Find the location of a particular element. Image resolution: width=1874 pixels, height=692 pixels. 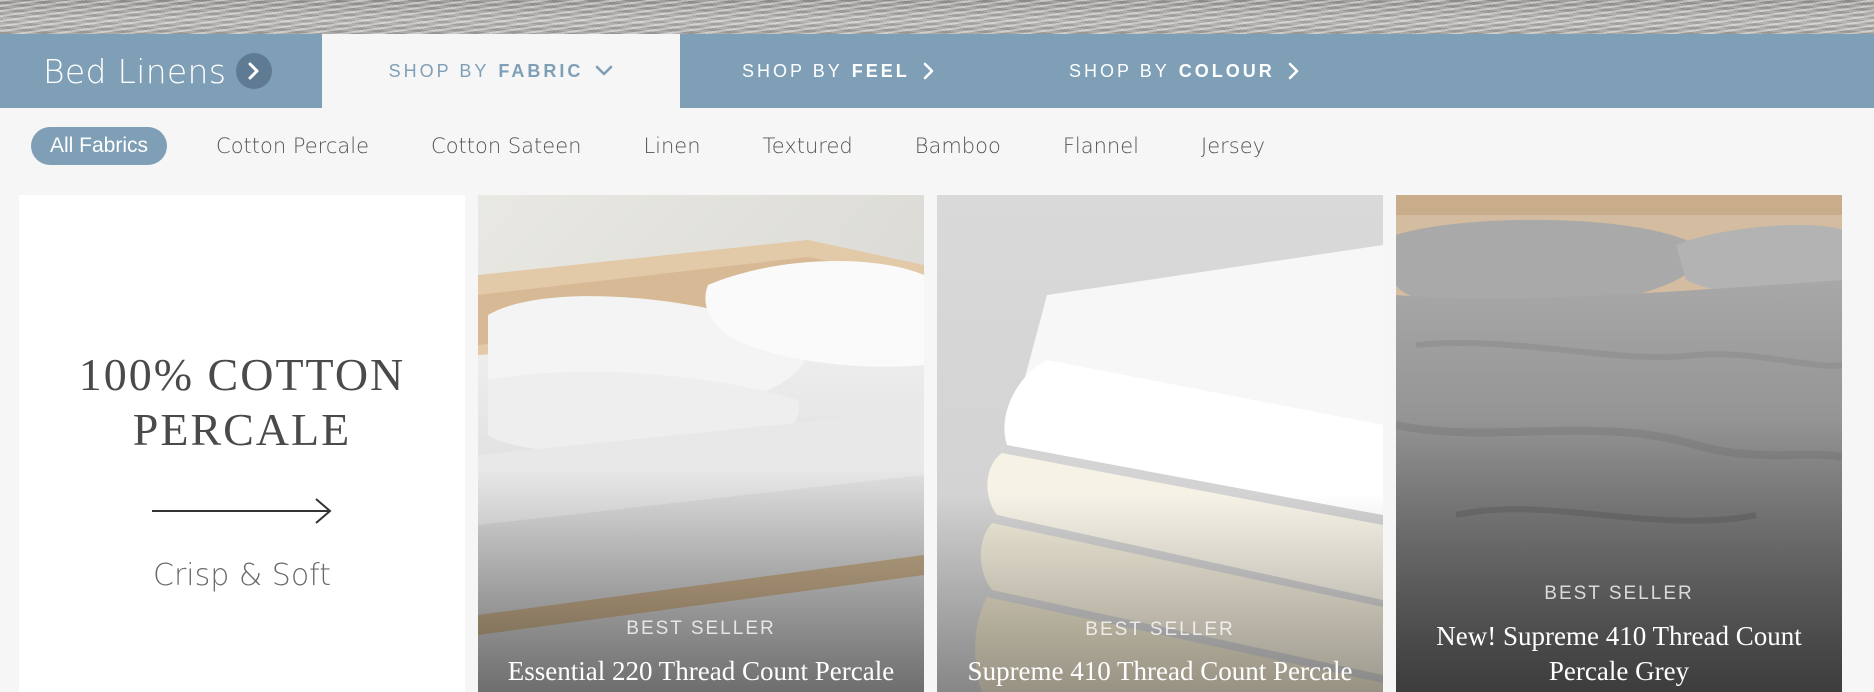

product-name: Essential 220 Thread Count Percale is located at coordinates (701, 671).